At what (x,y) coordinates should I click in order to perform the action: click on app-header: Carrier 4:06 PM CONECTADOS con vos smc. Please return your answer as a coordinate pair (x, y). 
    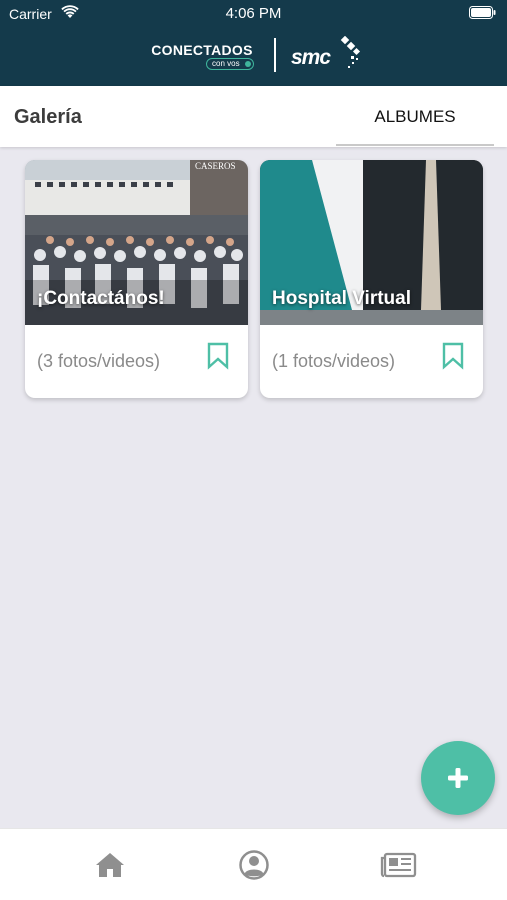
    Looking at the image, I should click on (253, 43).